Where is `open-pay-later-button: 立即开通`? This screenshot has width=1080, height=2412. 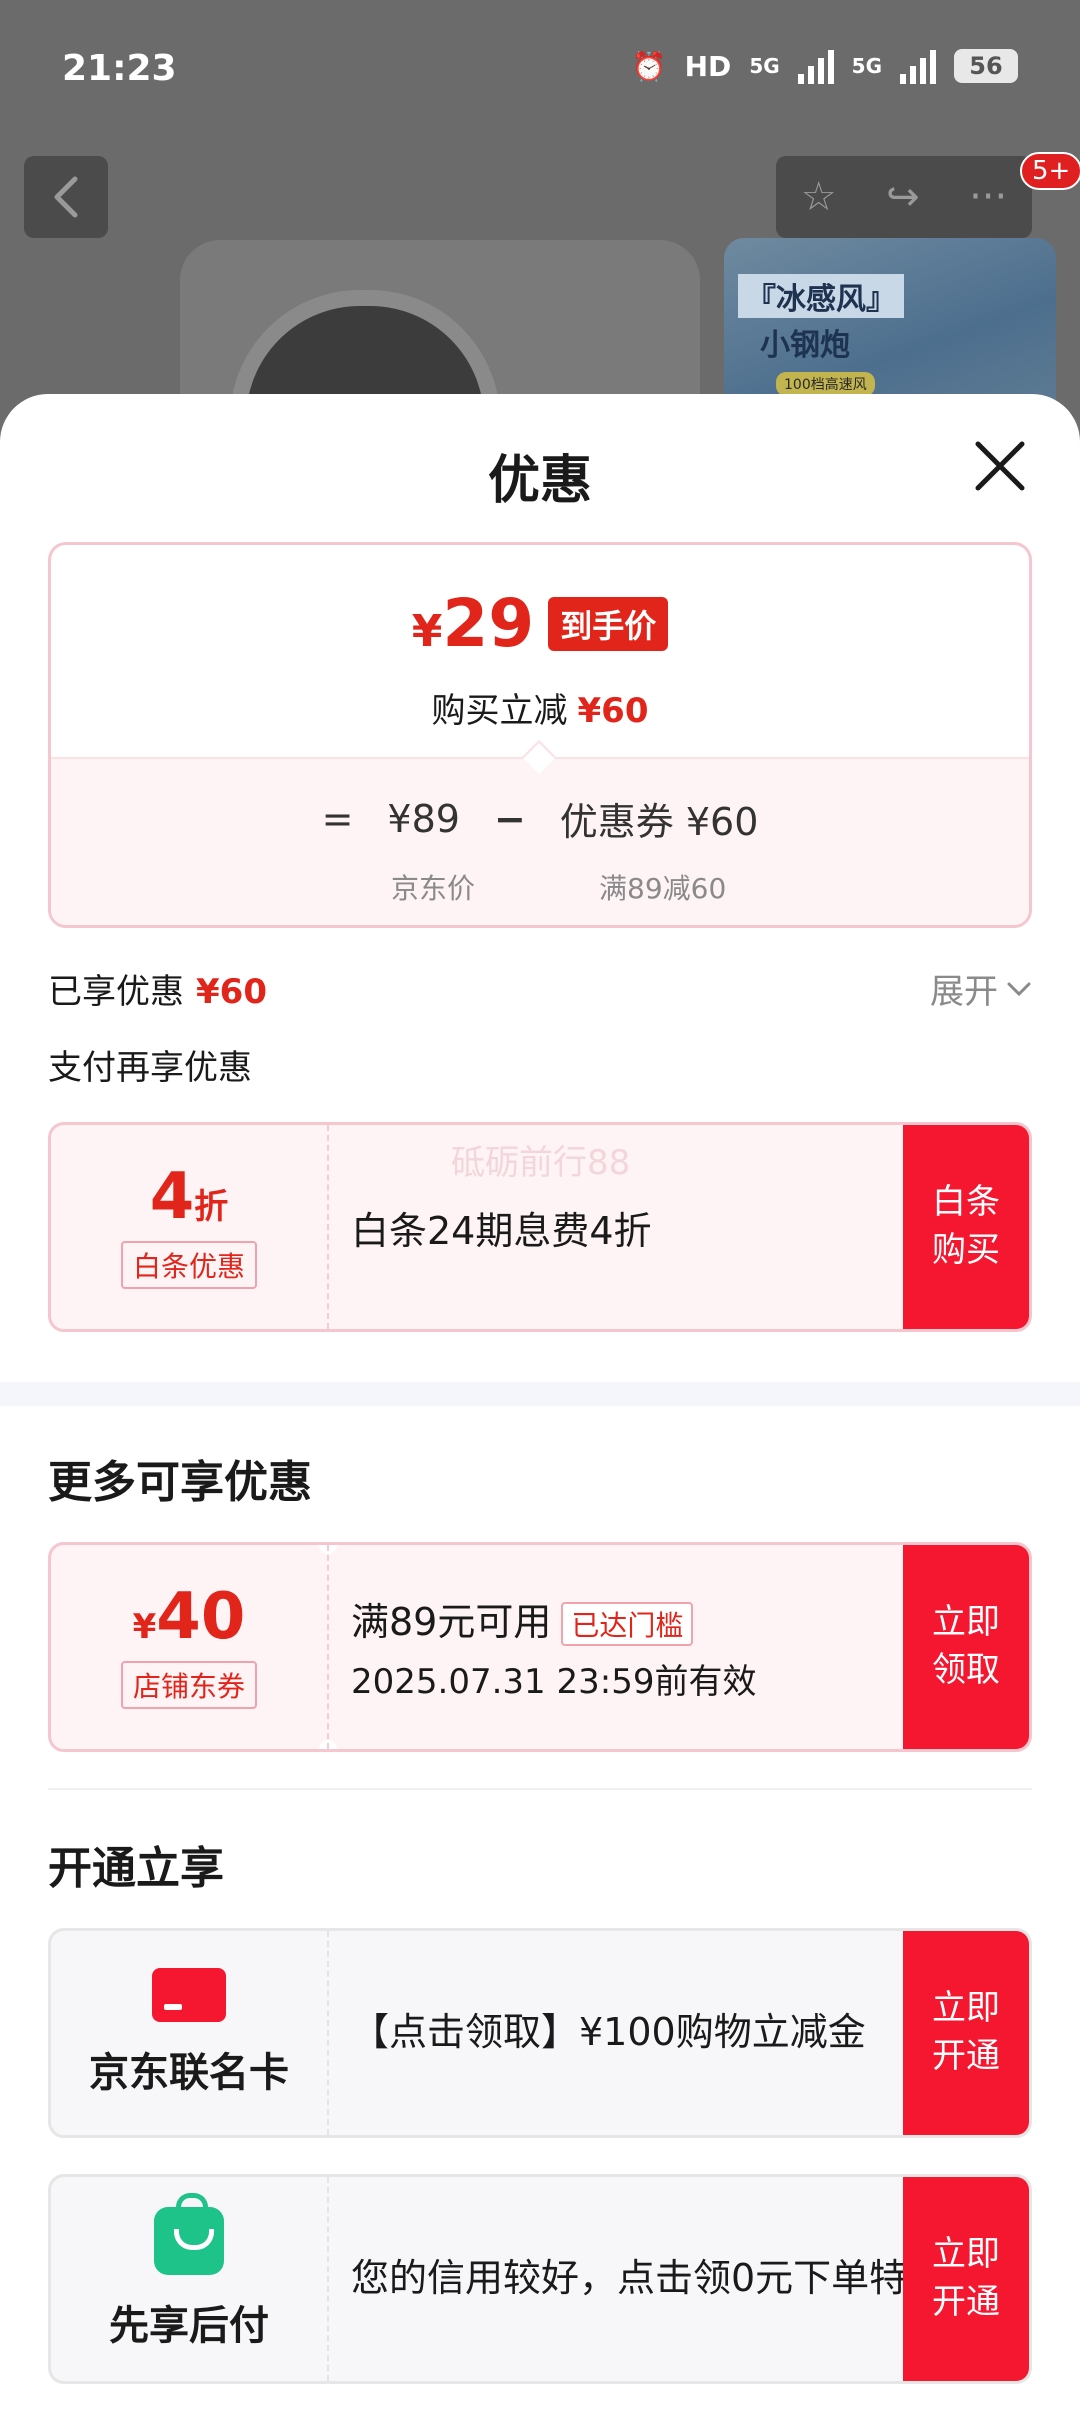
open-pay-later-button: 立即开通 is located at coordinates (966, 2279).